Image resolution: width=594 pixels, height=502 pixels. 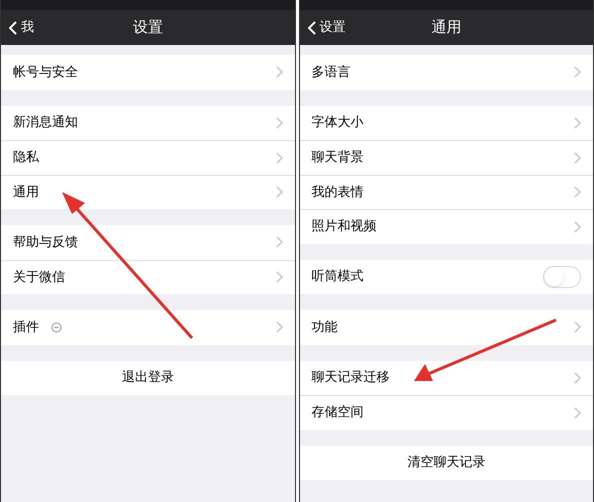 I want to click on menu-item: 聊天记录迁移, so click(x=446, y=377).